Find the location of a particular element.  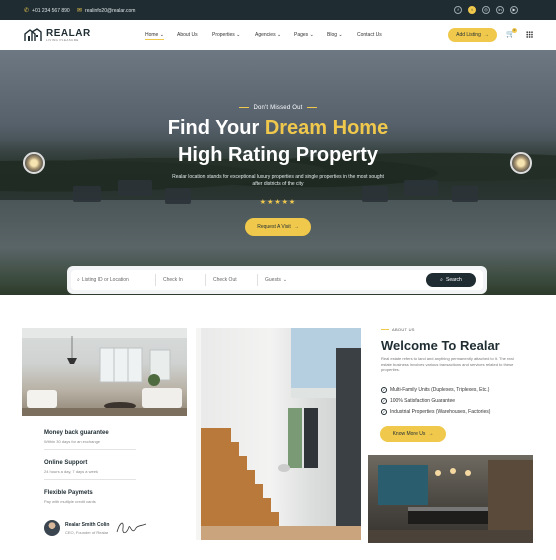

nav-item-properties: Properties ⌄ is located at coordinates (226, 35).